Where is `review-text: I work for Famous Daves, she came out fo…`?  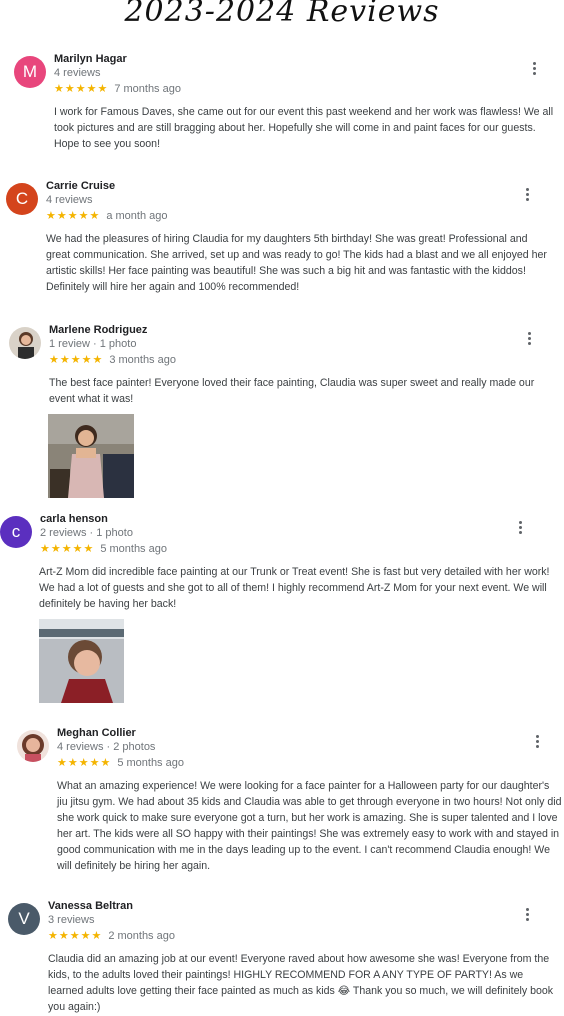 review-text: I work for Famous Daves, she came out fo… is located at coordinates (304, 128).